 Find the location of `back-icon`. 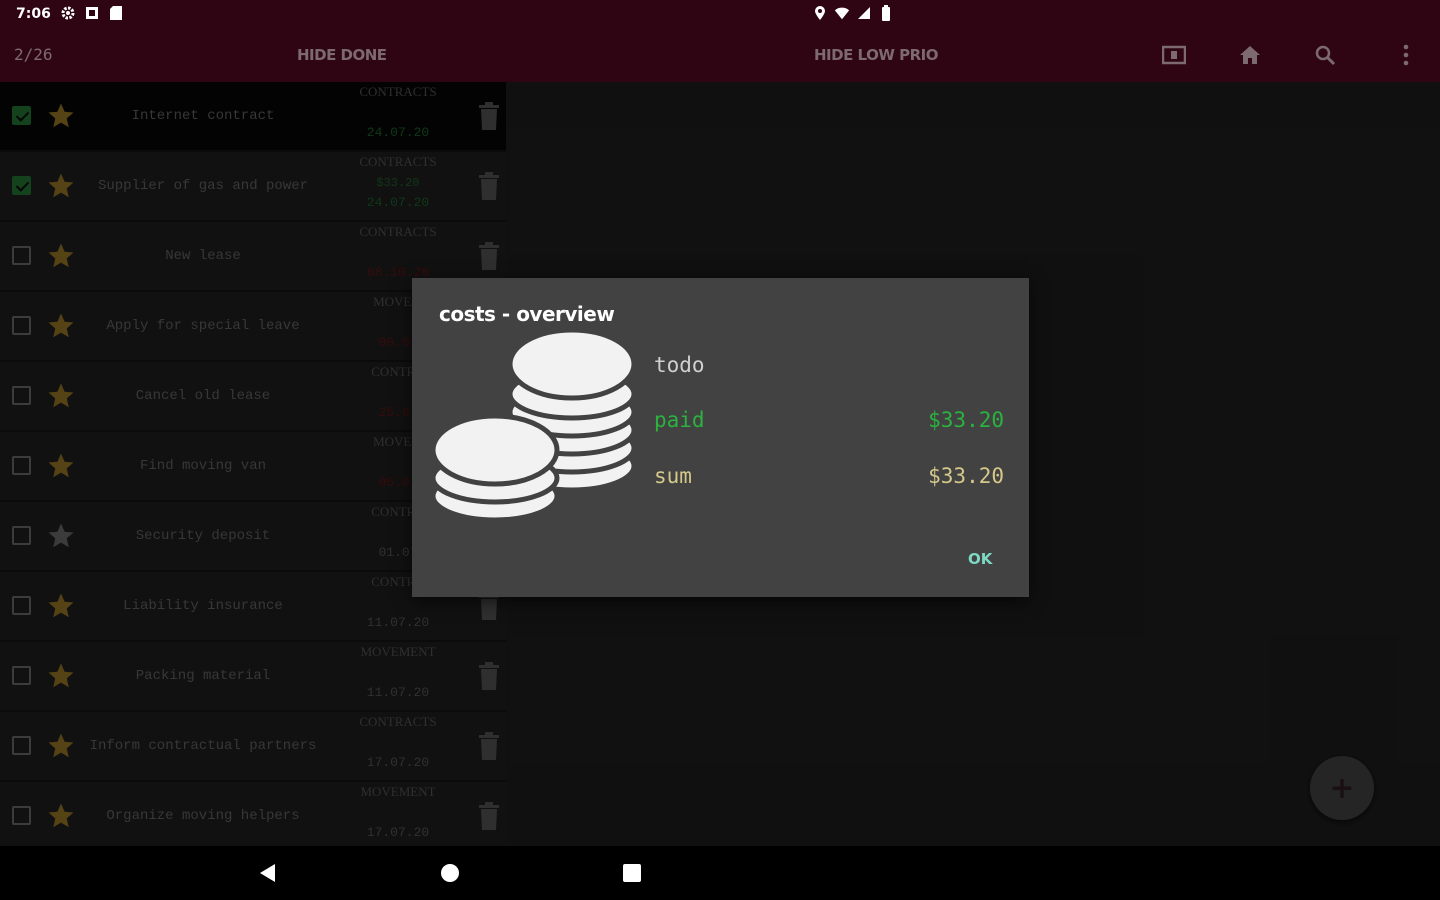

back-icon is located at coordinates (267, 873).